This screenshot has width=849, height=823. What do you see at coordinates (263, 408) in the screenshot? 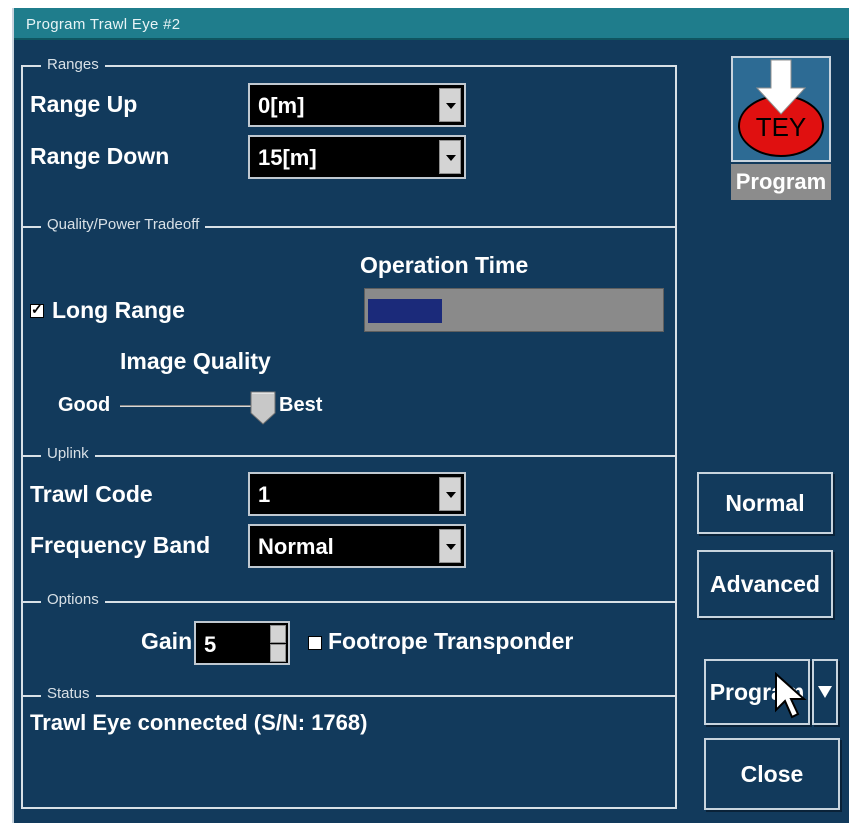
I see `image-quality-slider-thumb` at bounding box center [263, 408].